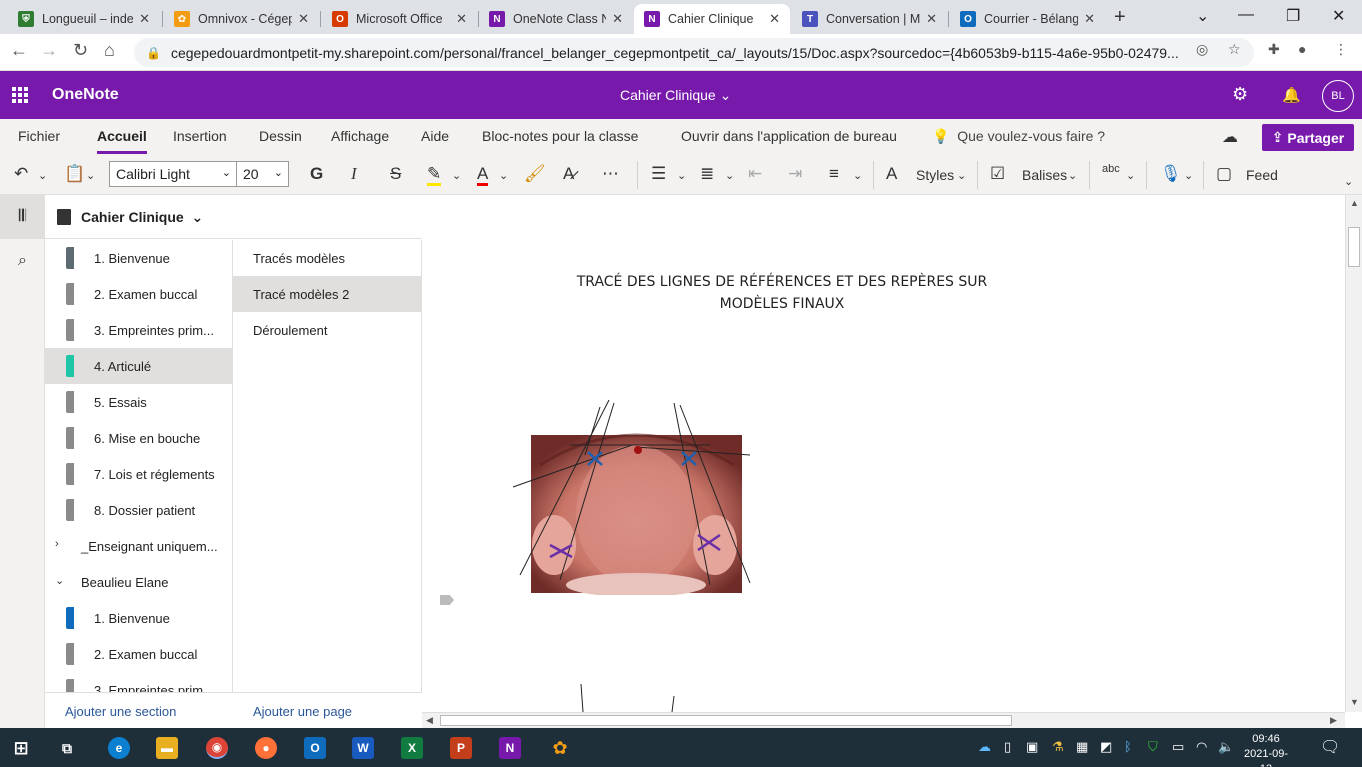  What do you see at coordinates (1027, 19) in the screenshot?
I see `browser-tab: O Courrier - Bélang ✕` at bounding box center [1027, 19].